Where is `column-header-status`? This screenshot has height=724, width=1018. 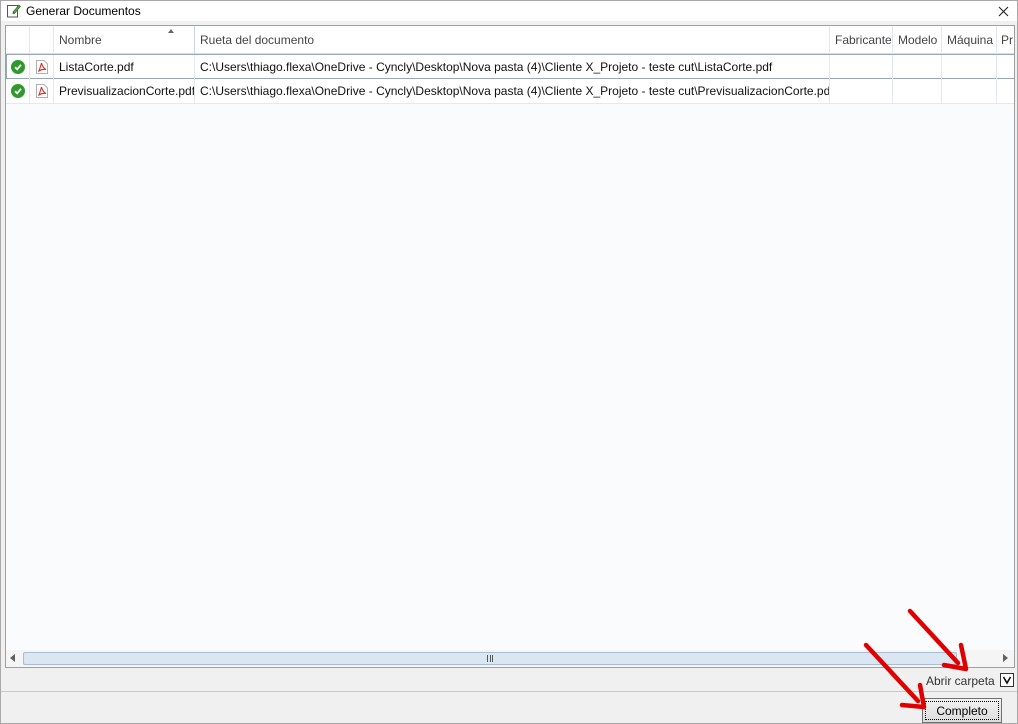
column-header-status is located at coordinates (18, 40).